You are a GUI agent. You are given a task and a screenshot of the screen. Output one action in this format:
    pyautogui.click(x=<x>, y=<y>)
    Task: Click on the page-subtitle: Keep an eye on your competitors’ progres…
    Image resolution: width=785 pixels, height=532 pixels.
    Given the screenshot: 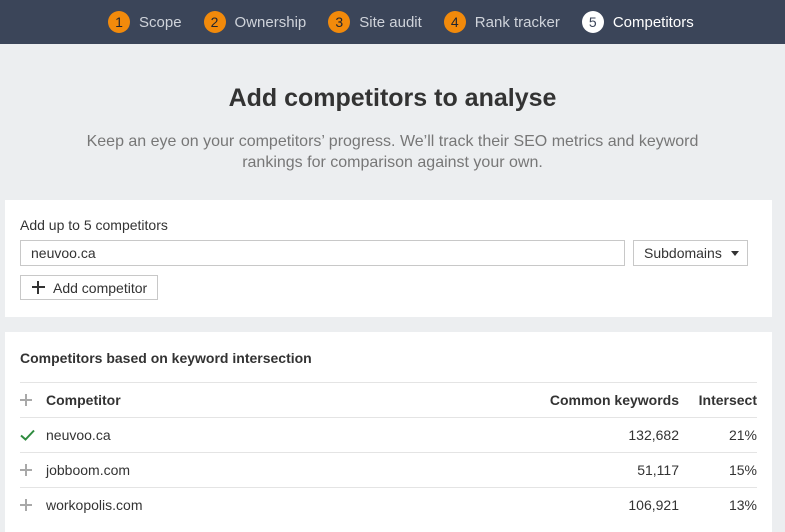 What is the action you would take?
    pyautogui.click(x=392, y=152)
    